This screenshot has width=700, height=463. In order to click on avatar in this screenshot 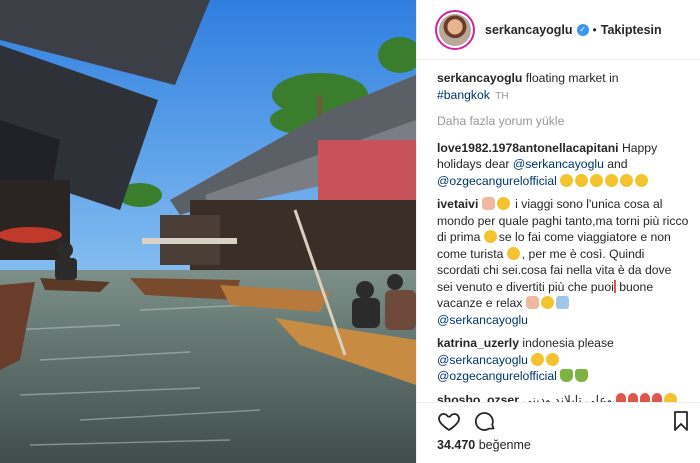, I will do `click(455, 29)`.